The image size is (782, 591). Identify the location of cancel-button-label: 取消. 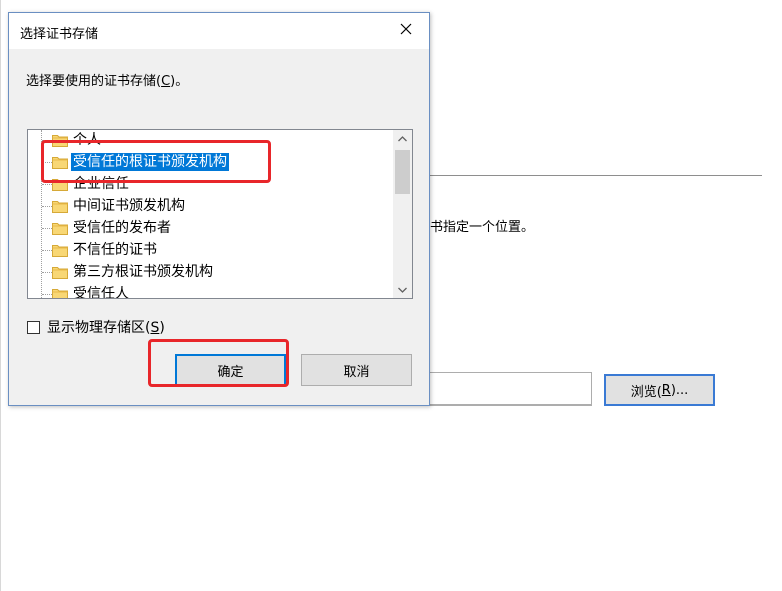
(356, 372).